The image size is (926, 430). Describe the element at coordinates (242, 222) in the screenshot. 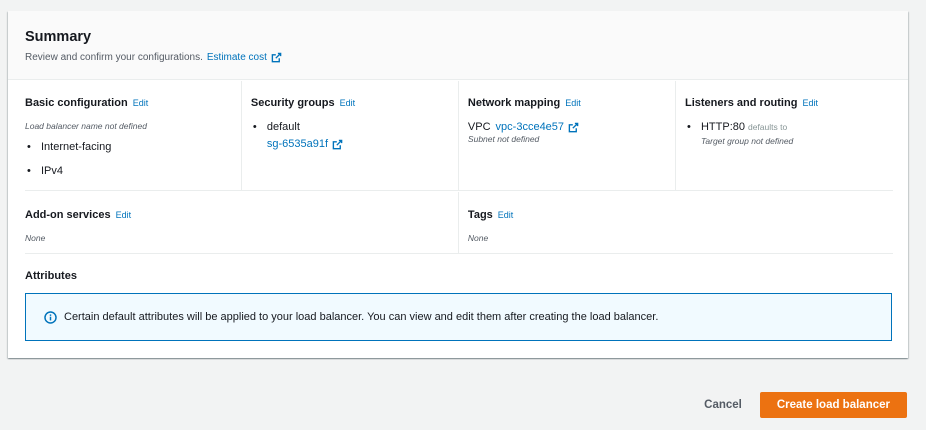

I see `addon-services-section: Add-on services Edit None` at that location.